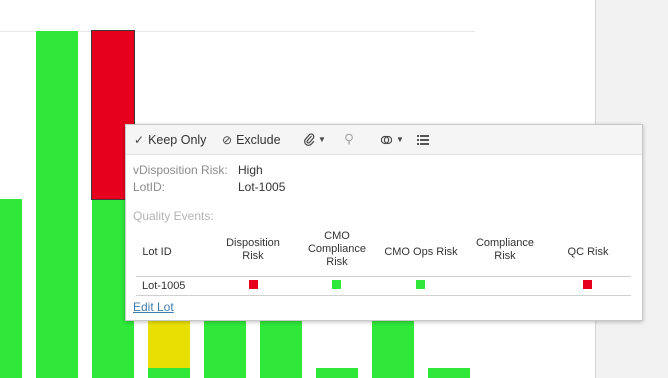 The image size is (668, 378). I want to click on group-members-button: ▼, so click(315, 139).